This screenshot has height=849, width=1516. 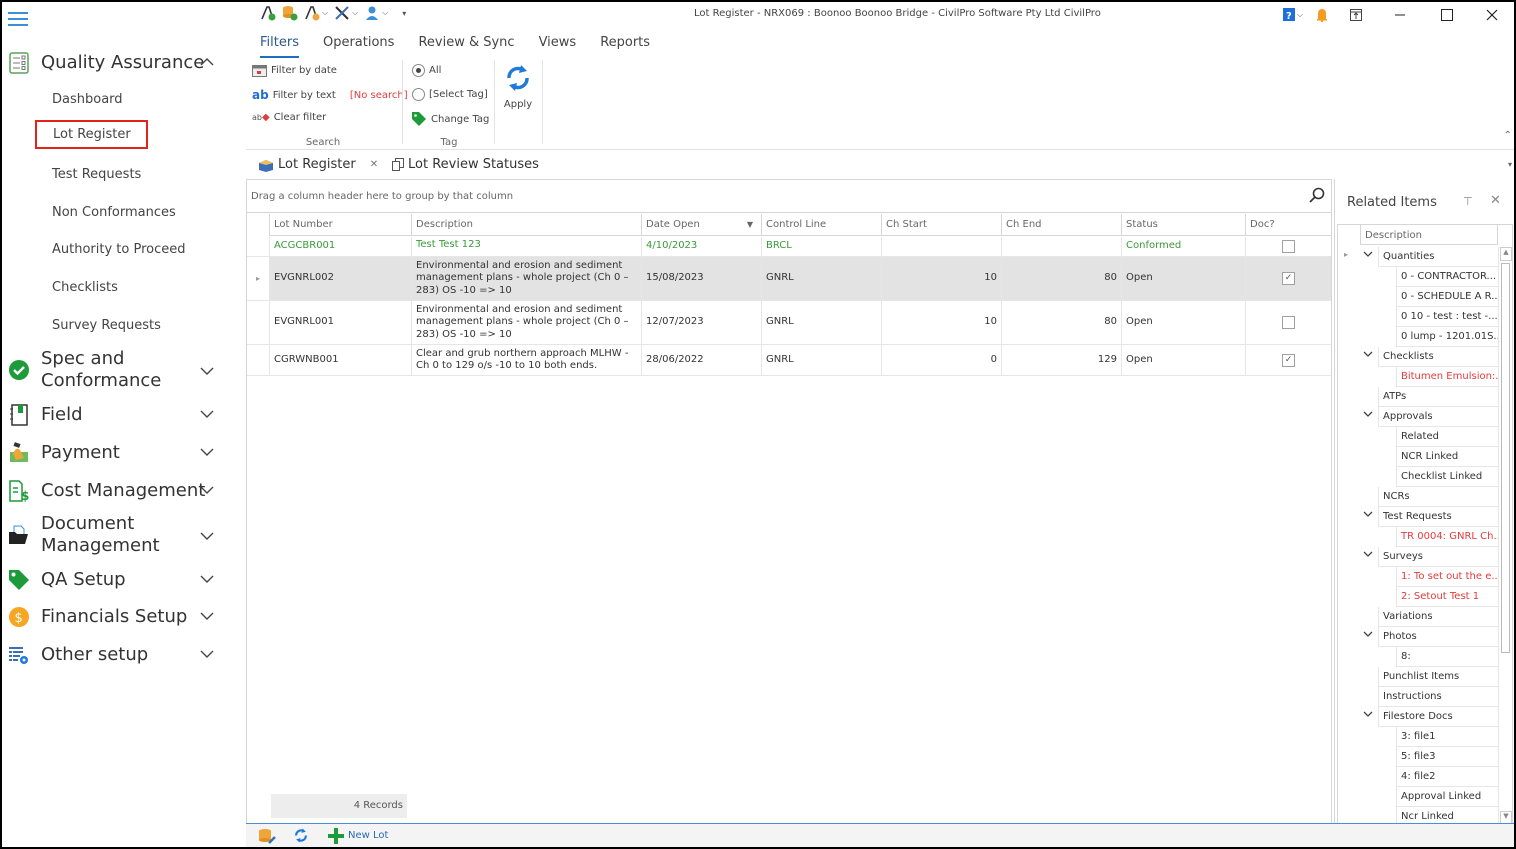 What do you see at coordinates (1506, 254) in the screenshot?
I see `scroll-up-icon: ▲` at bounding box center [1506, 254].